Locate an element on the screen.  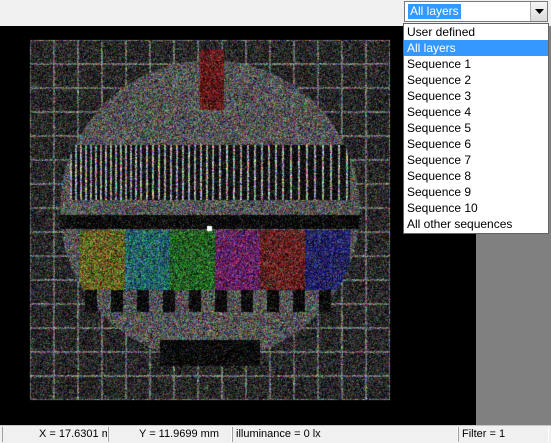
status-illuminance: illuminance = 0 lx is located at coordinates (345, 434).